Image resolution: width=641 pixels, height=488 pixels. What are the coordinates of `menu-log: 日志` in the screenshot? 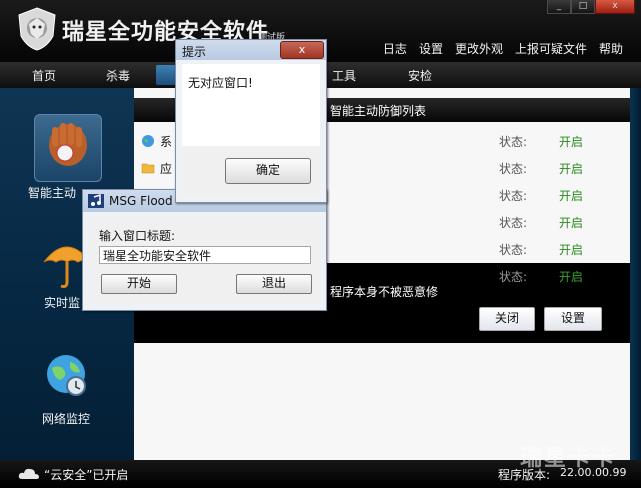 It's located at (395, 48).